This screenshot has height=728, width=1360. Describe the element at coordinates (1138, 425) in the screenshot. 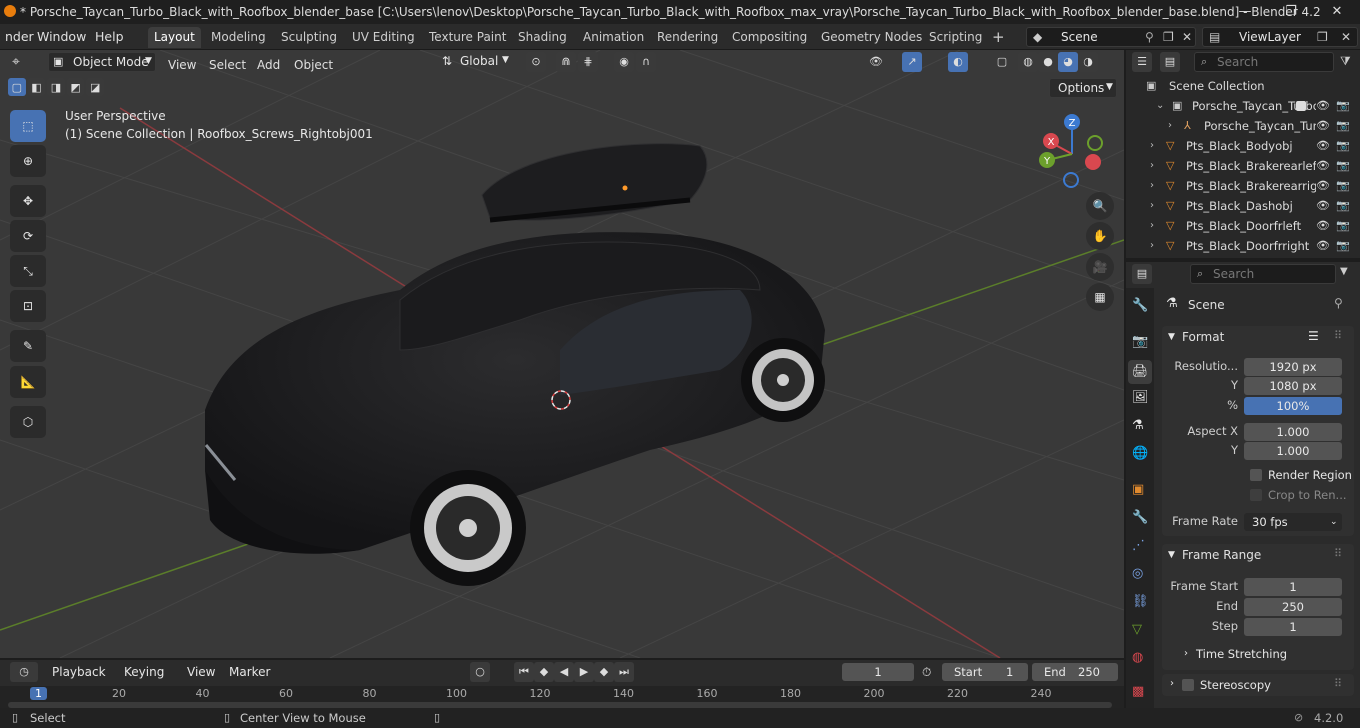

I see `scene-tab-icon: ⚗` at that location.